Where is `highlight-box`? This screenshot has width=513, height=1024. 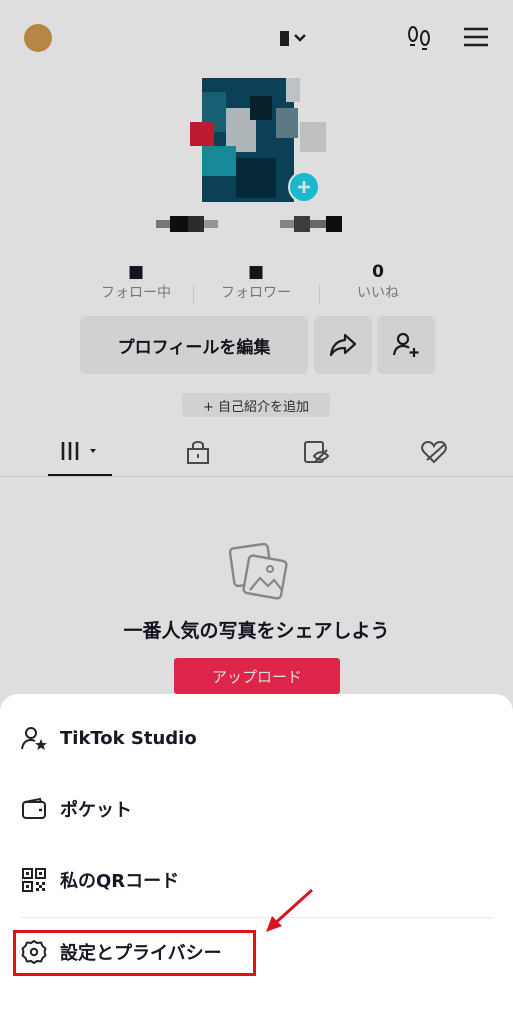 highlight-box is located at coordinates (134, 953).